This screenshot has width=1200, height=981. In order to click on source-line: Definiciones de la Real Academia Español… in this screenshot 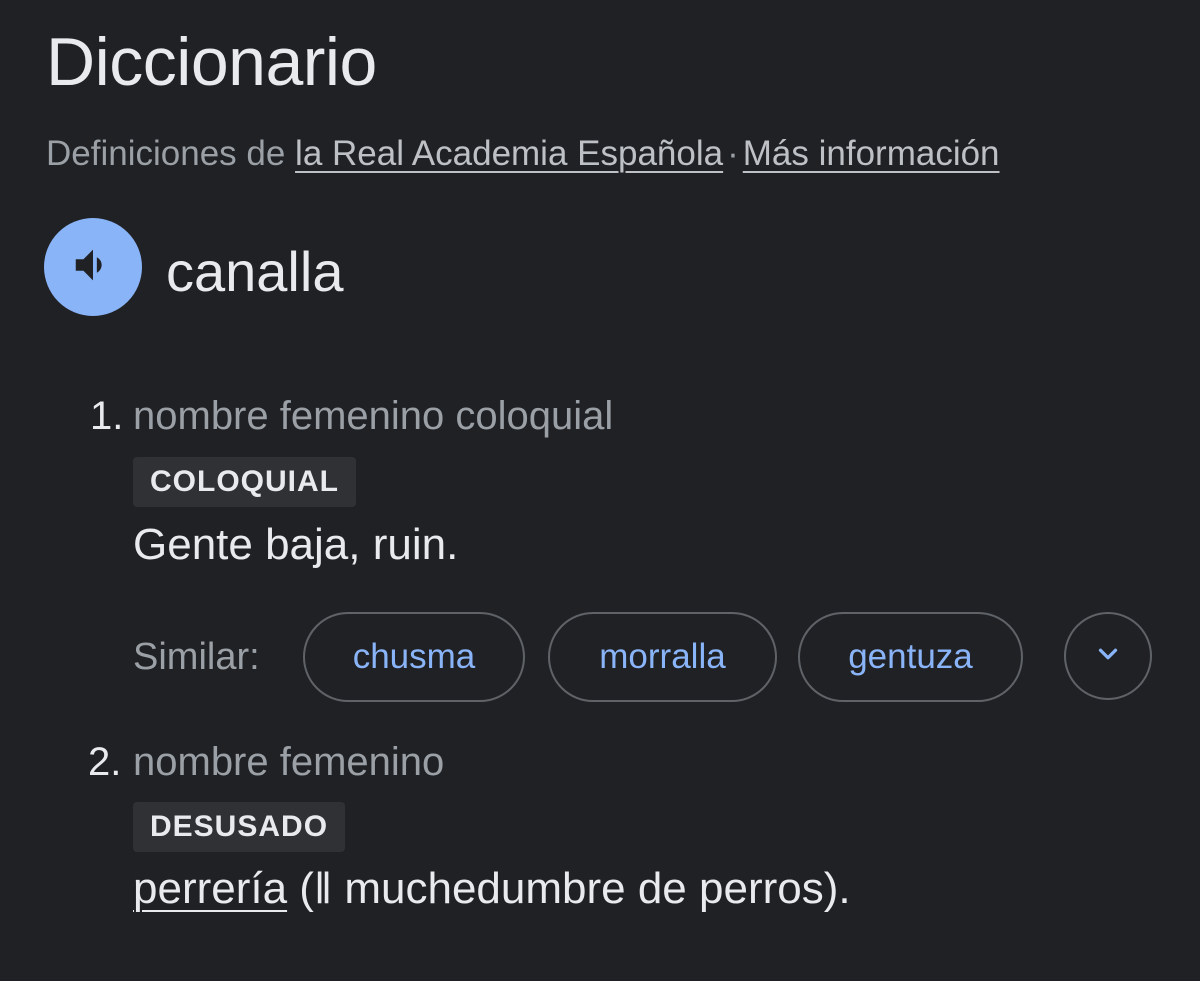, I will do `click(523, 154)`.